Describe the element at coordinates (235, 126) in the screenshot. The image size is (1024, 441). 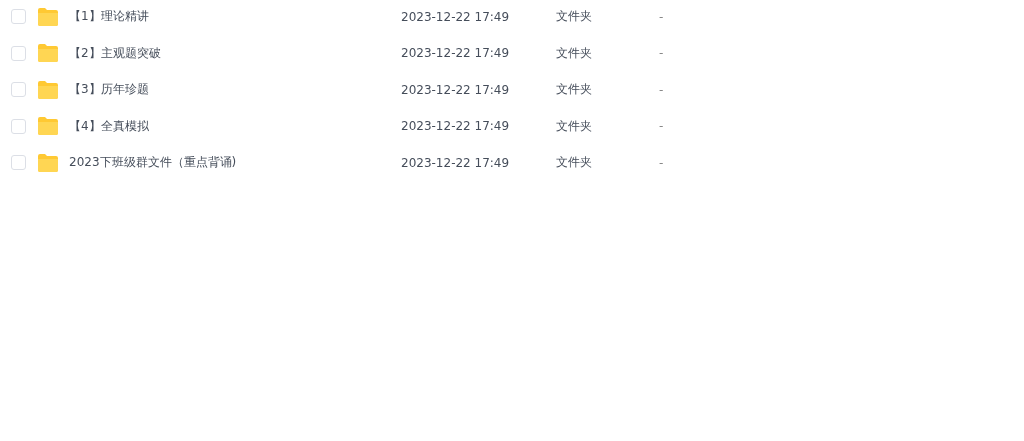
I see `folder-name: 【4】全真模拟` at that location.